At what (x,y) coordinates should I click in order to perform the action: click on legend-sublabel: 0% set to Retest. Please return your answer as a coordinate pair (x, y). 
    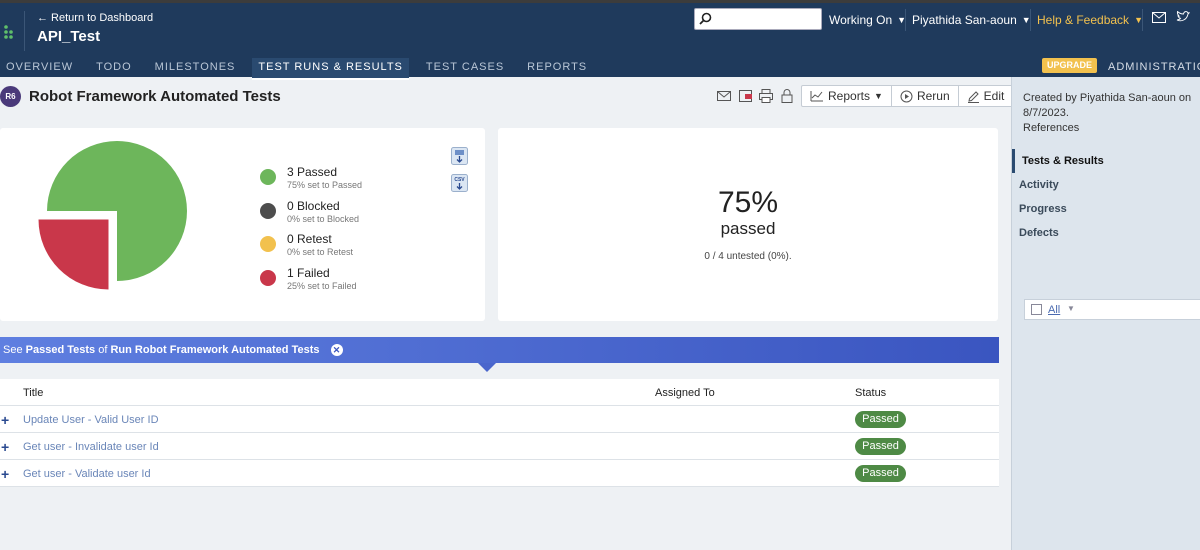
    Looking at the image, I should click on (320, 252).